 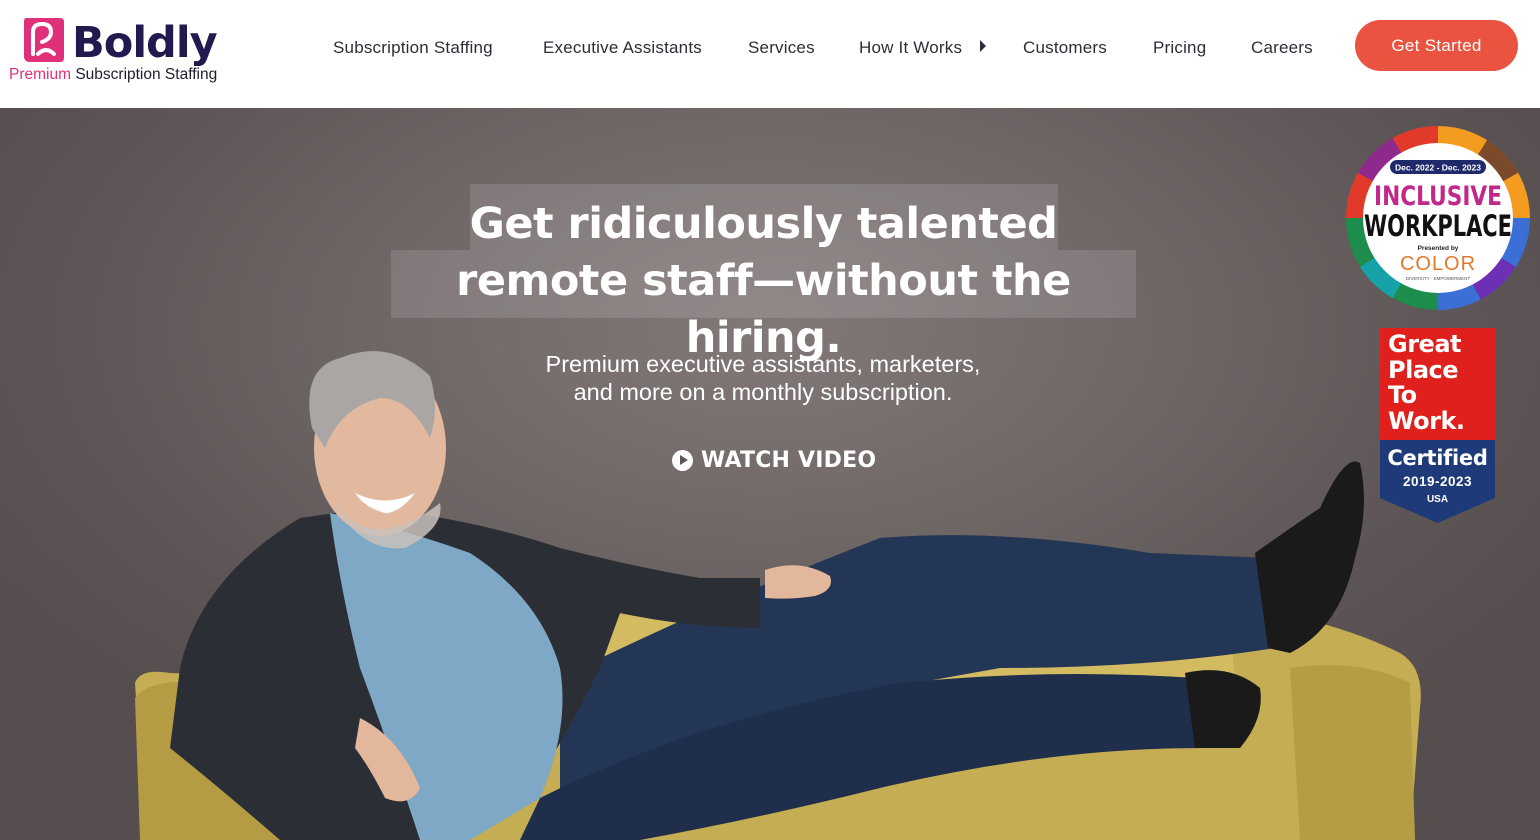 What do you see at coordinates (40, 74) in the screenshot?
I see `logo-tagline-accent: Premium` at bounding box center [40, 74].